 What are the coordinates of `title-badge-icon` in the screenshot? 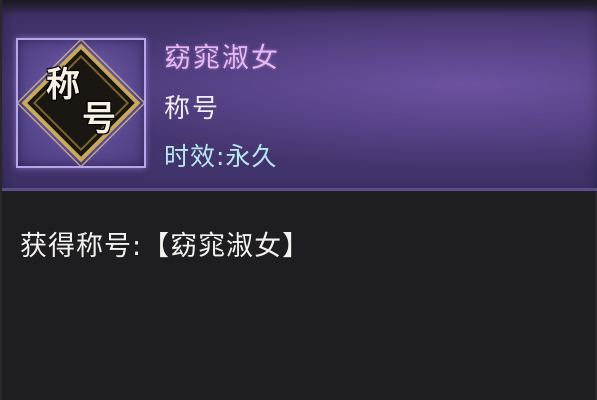 It's located at (81, 103).